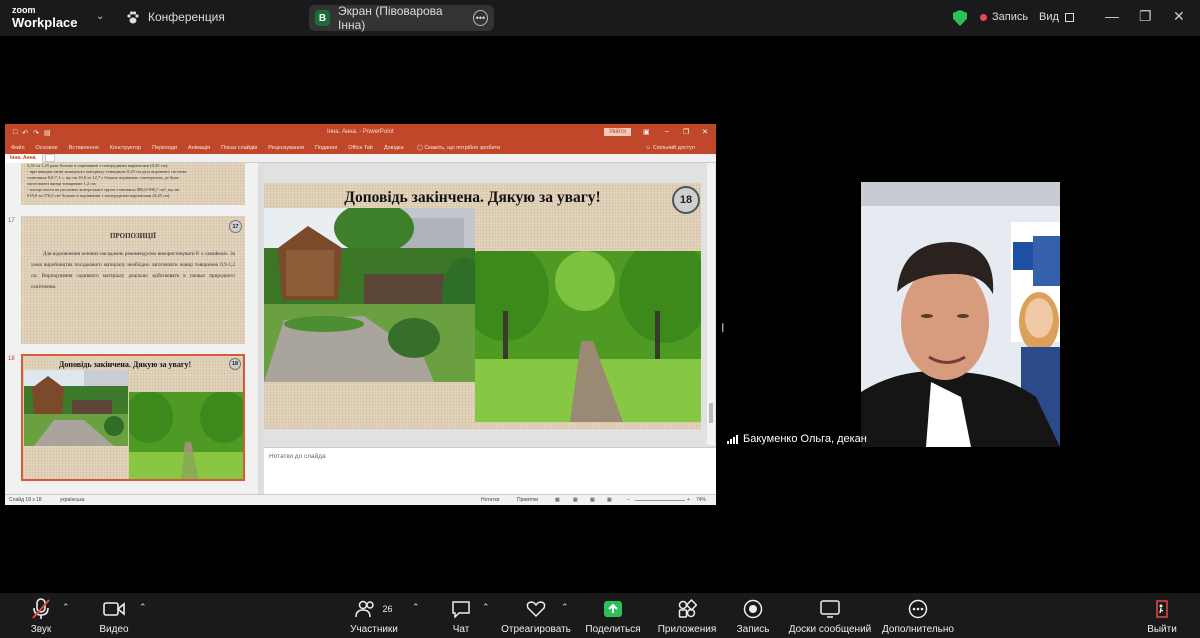  Describe the element at coordinates (41, 616) in the screenshot. I see `mute-button: Звук` at that location.